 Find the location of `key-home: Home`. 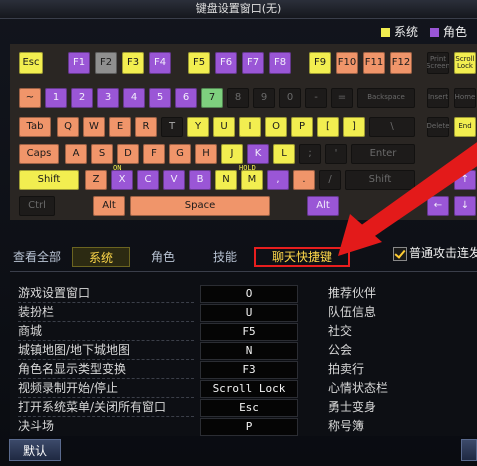

key-home: Home is located at coordinates (465, 98).